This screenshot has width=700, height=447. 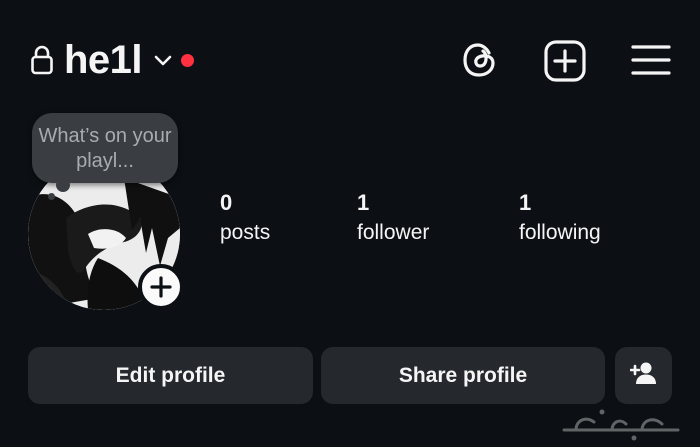 I want to click on notification-dot, so click(x=187, y=60).